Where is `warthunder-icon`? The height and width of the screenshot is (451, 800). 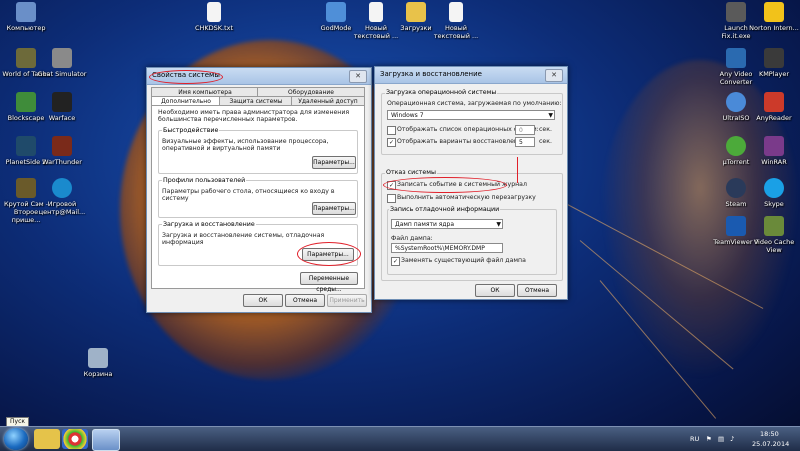 warthunder-icon is located at coordinates (62, 146).